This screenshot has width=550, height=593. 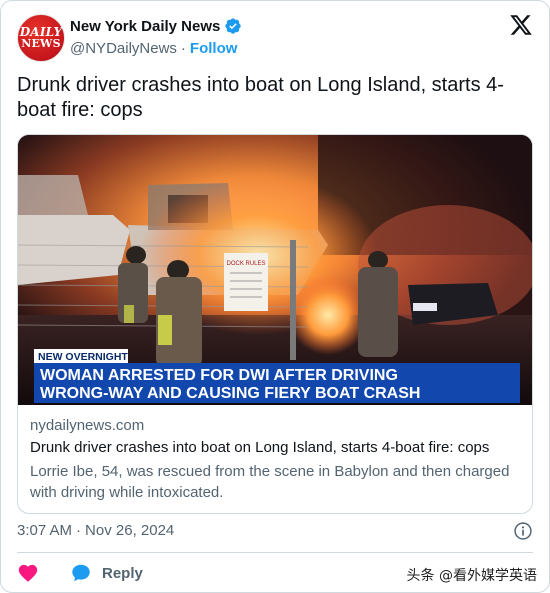 I want to click on x-logo-icon, so click(x=521, y=25).